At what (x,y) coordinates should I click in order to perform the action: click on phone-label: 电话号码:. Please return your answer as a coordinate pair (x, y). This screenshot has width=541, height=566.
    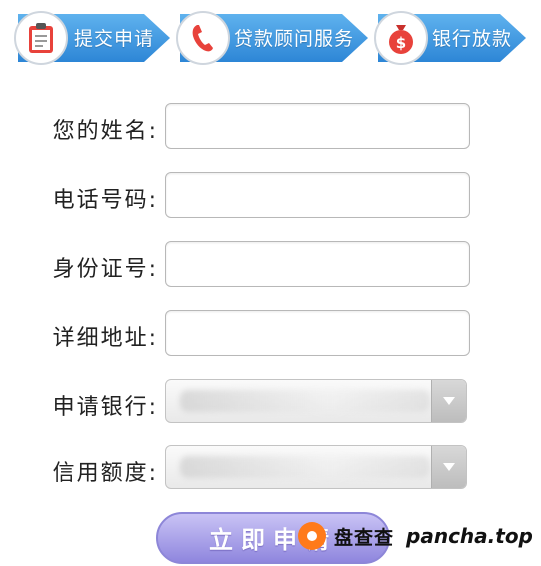
    Looking at the image, I should click on (105, 200).